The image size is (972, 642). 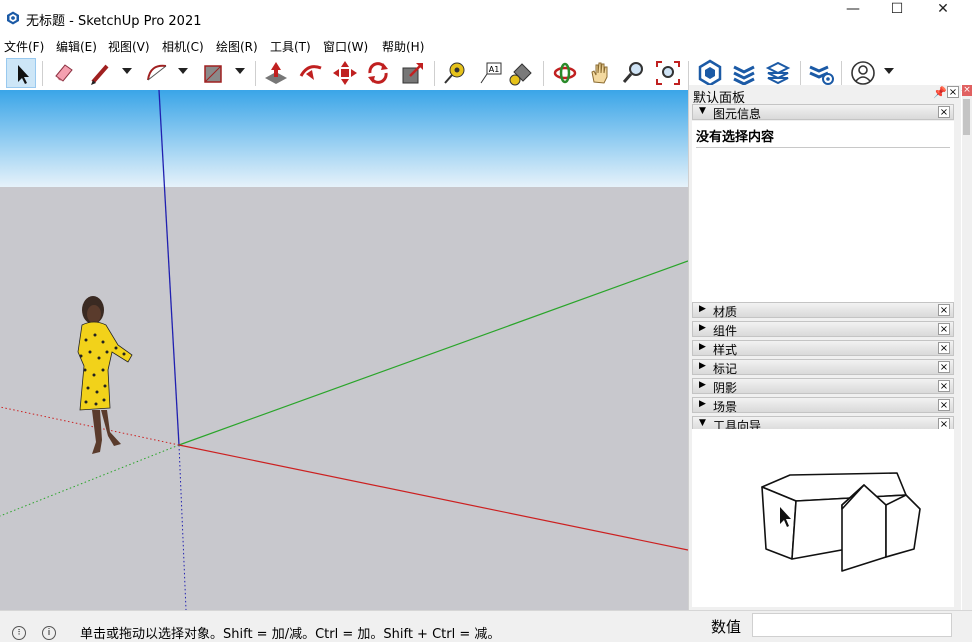 I want to click on pin-icon: 📌, so click(x=940, y=92).